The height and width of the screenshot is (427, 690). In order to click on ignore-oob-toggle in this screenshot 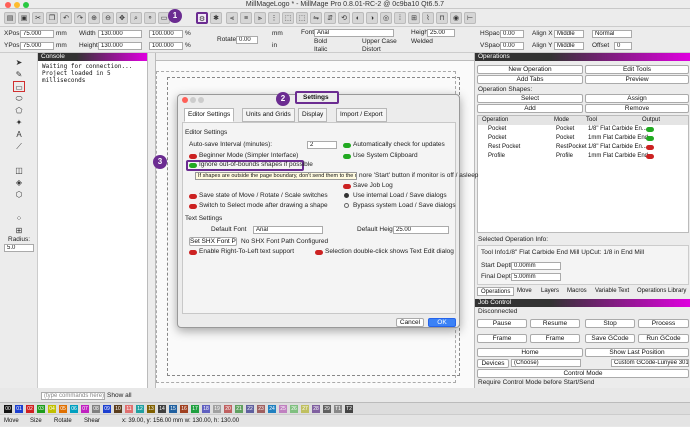, I will do `click(193, 165)`.